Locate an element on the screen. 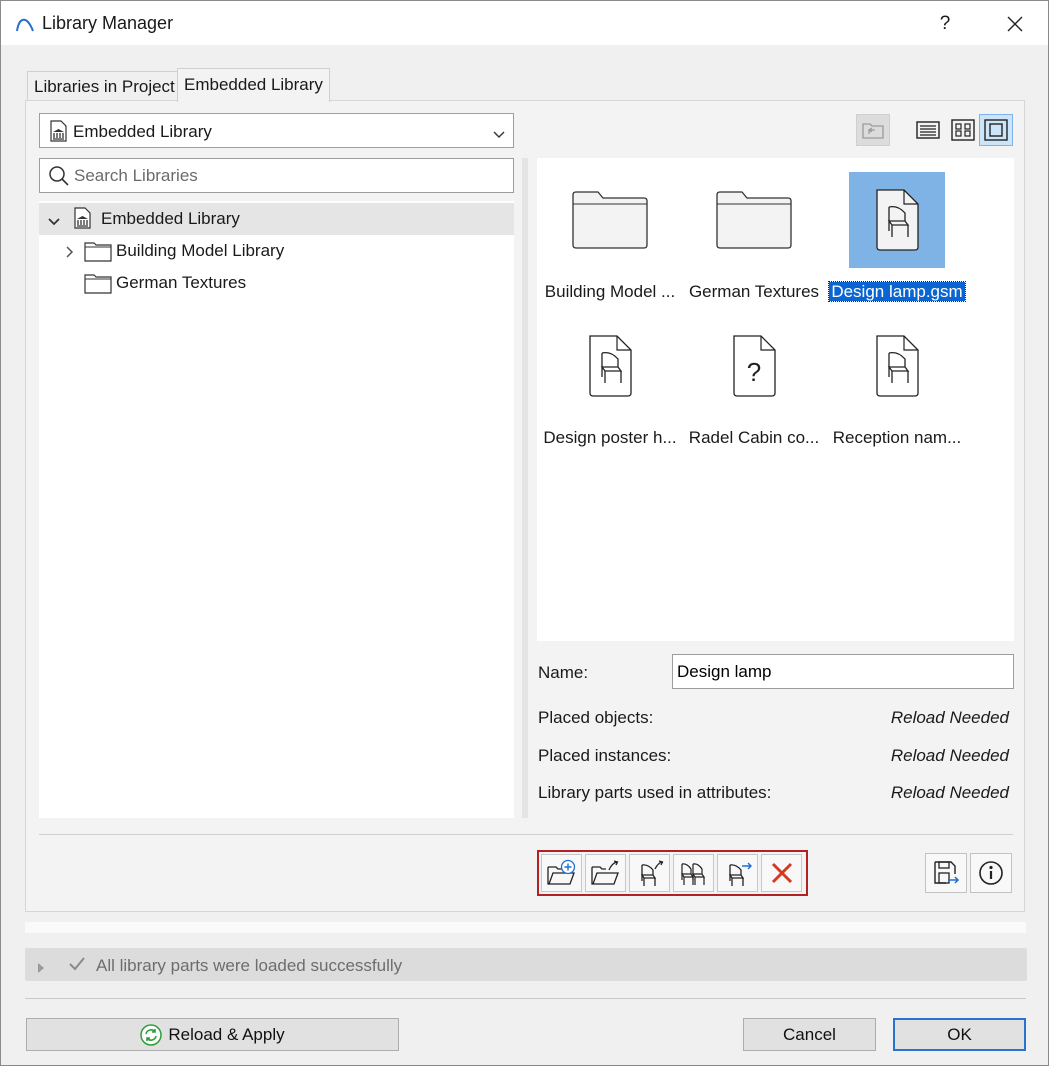  duplicate-object-button is located at coordinates (693, 873).